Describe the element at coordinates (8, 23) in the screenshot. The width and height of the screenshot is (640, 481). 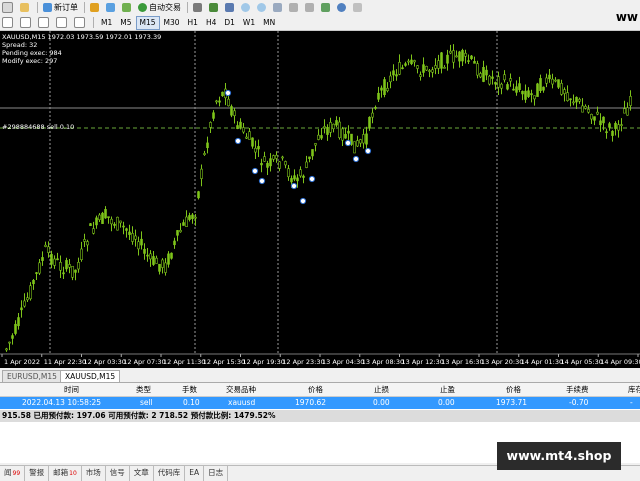
I see `cursor-button` at that location.